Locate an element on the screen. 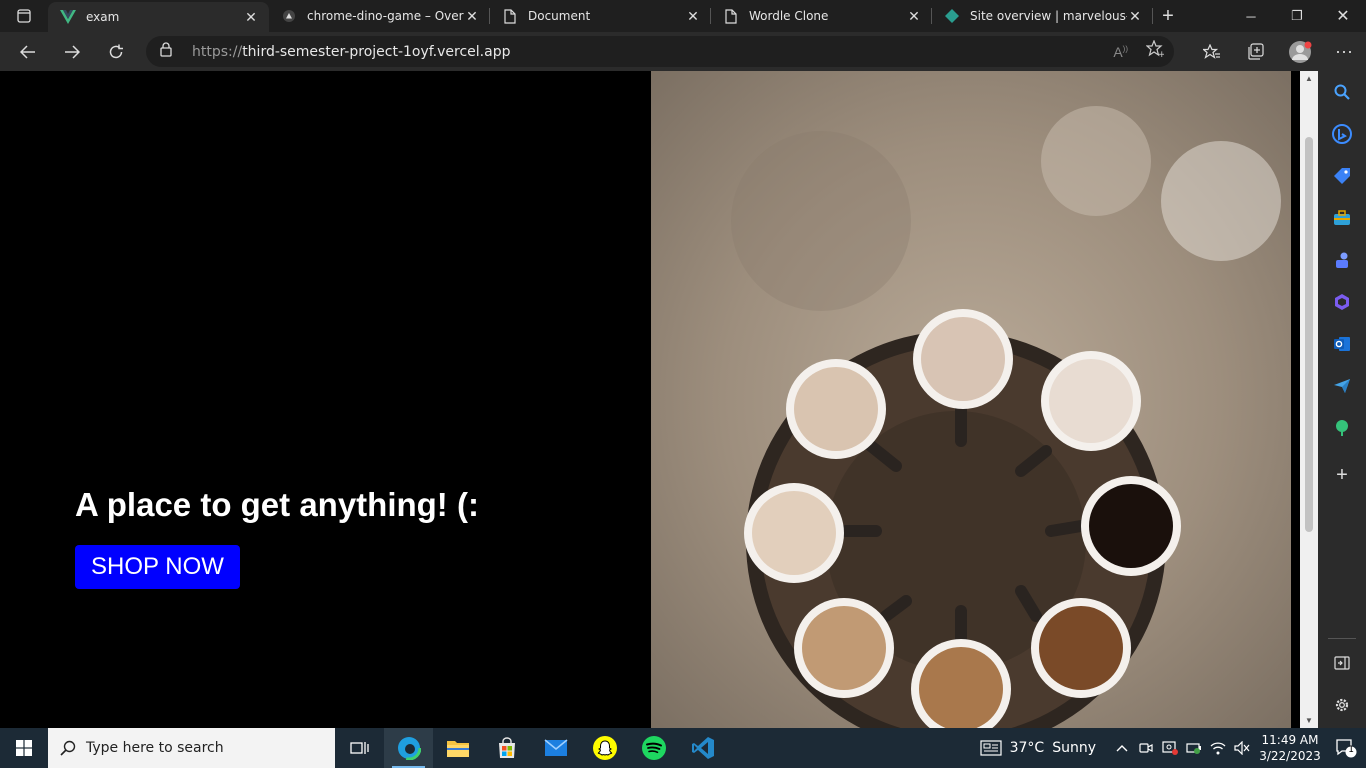 The image size is (1366, 768). forward-arrow-icon is located at coordinates (72, 51).